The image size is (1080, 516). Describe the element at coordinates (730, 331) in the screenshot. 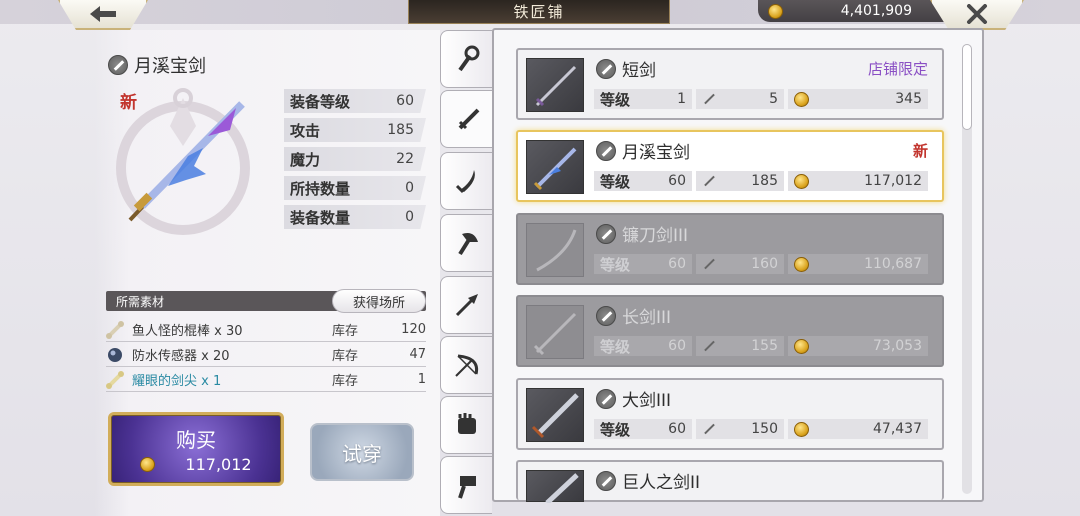

I see `list-item: 长剑III 等级 60 155 73,053` at that location.